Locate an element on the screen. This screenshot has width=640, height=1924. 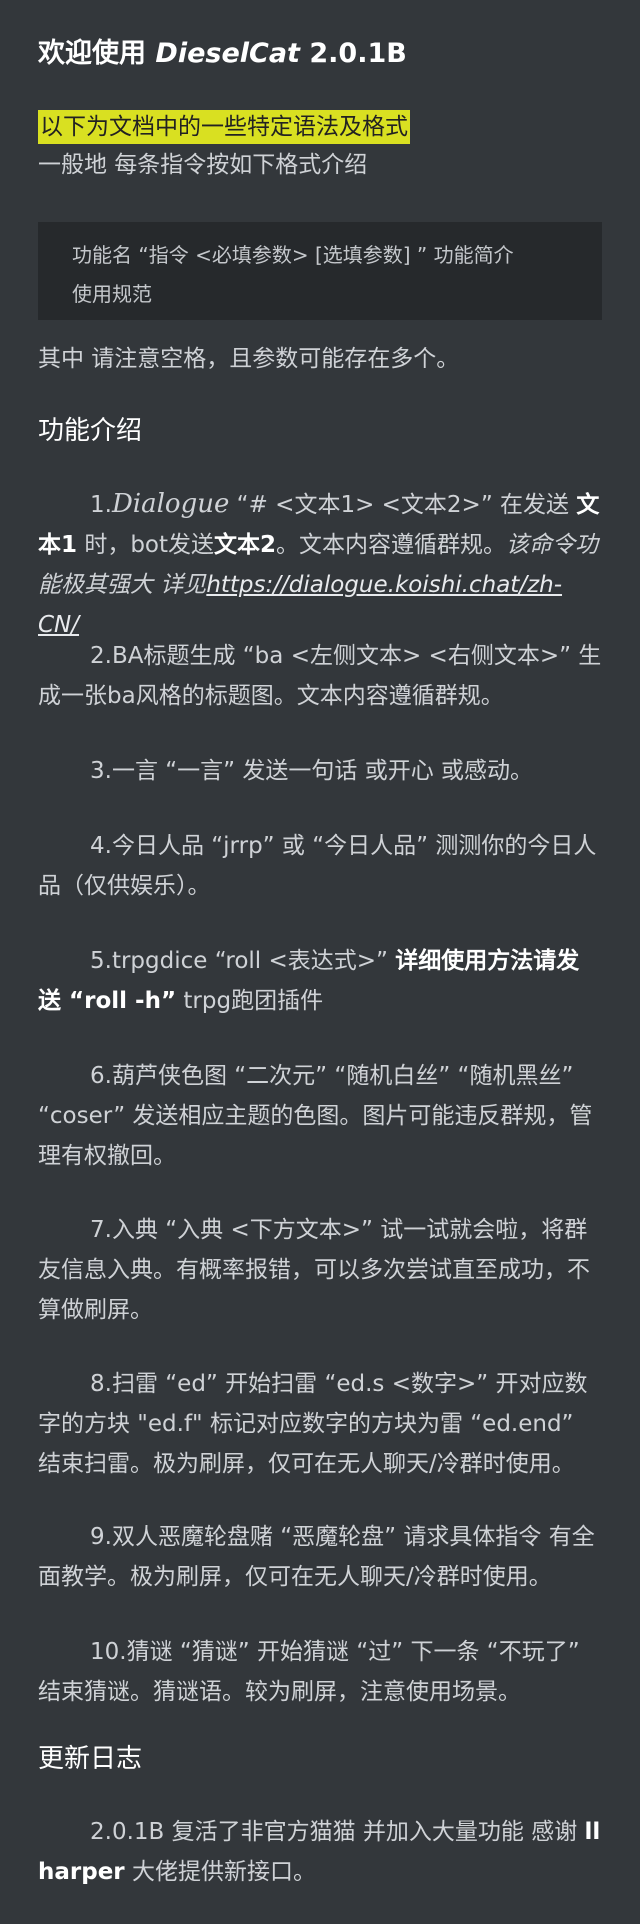
feature-1-bold-2: 文本2 is located at coordinates (245, 545).